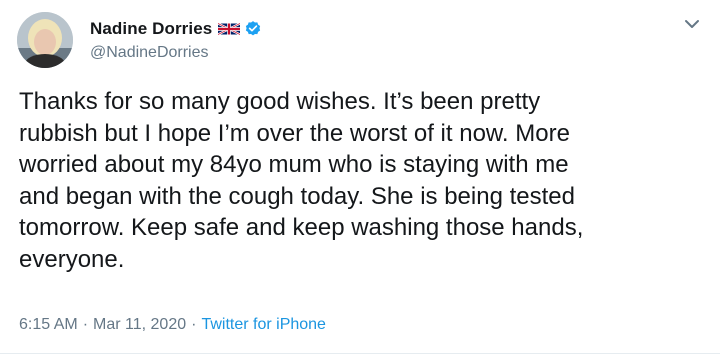 The width and height of the screenshot is (720, 355). I want to click on tweet-time: 6:15 AM, so click(48, 325).